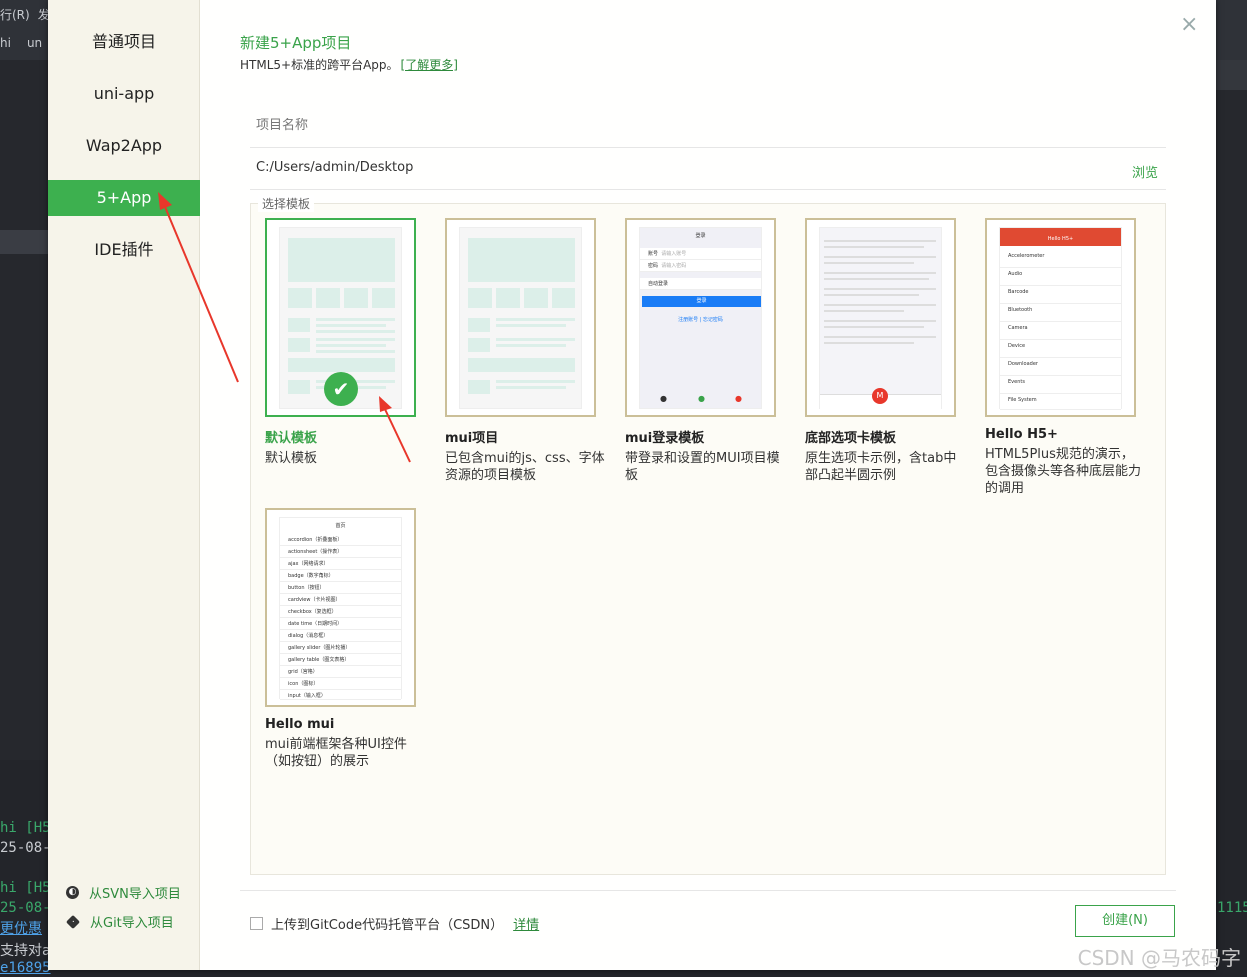  I want to click on upload-checkbox, so click(256, 923).